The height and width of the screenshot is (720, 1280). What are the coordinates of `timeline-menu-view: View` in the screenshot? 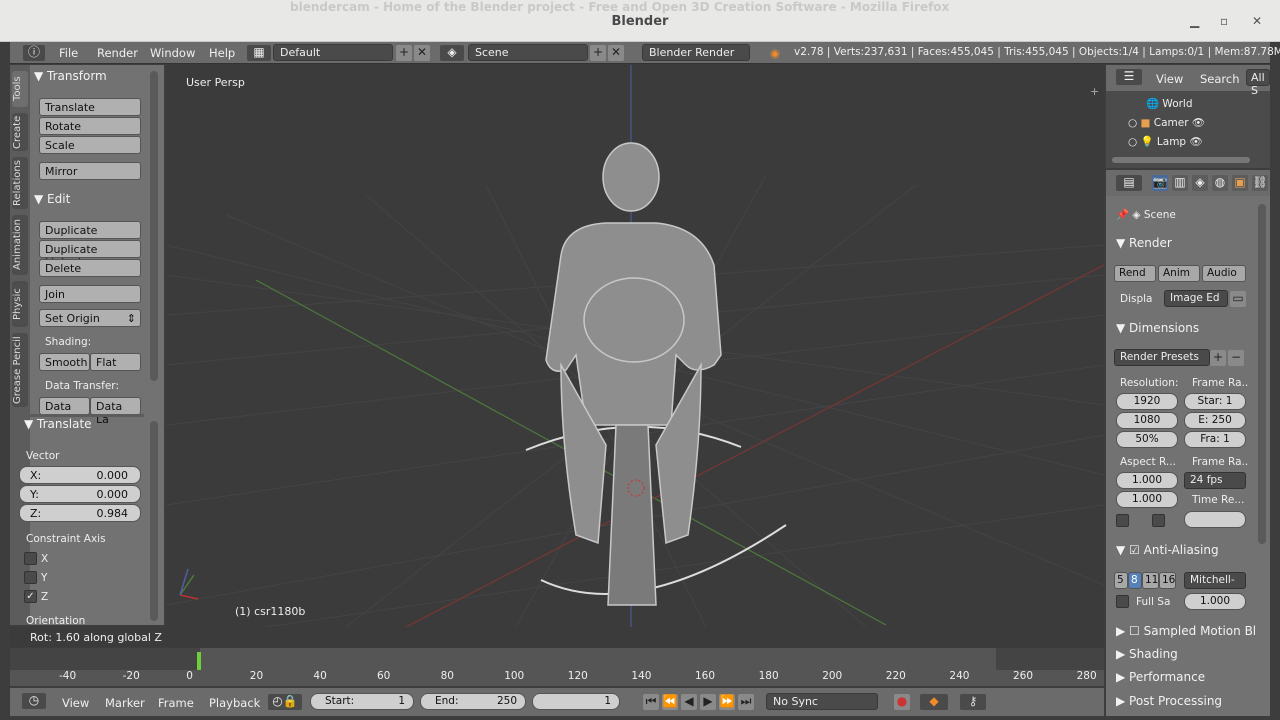 It's located at (75, 703).